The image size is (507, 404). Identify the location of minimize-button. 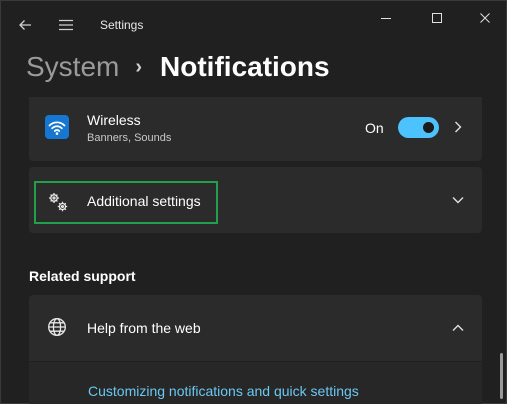
(386, 18).